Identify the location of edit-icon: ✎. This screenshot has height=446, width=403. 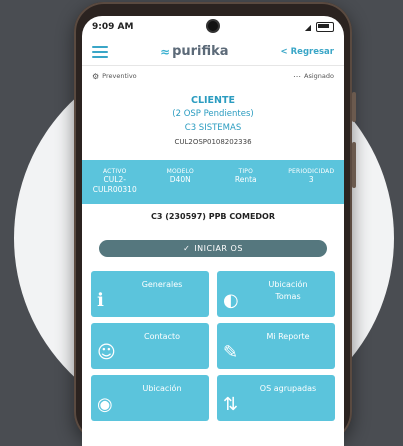
(231, 352).